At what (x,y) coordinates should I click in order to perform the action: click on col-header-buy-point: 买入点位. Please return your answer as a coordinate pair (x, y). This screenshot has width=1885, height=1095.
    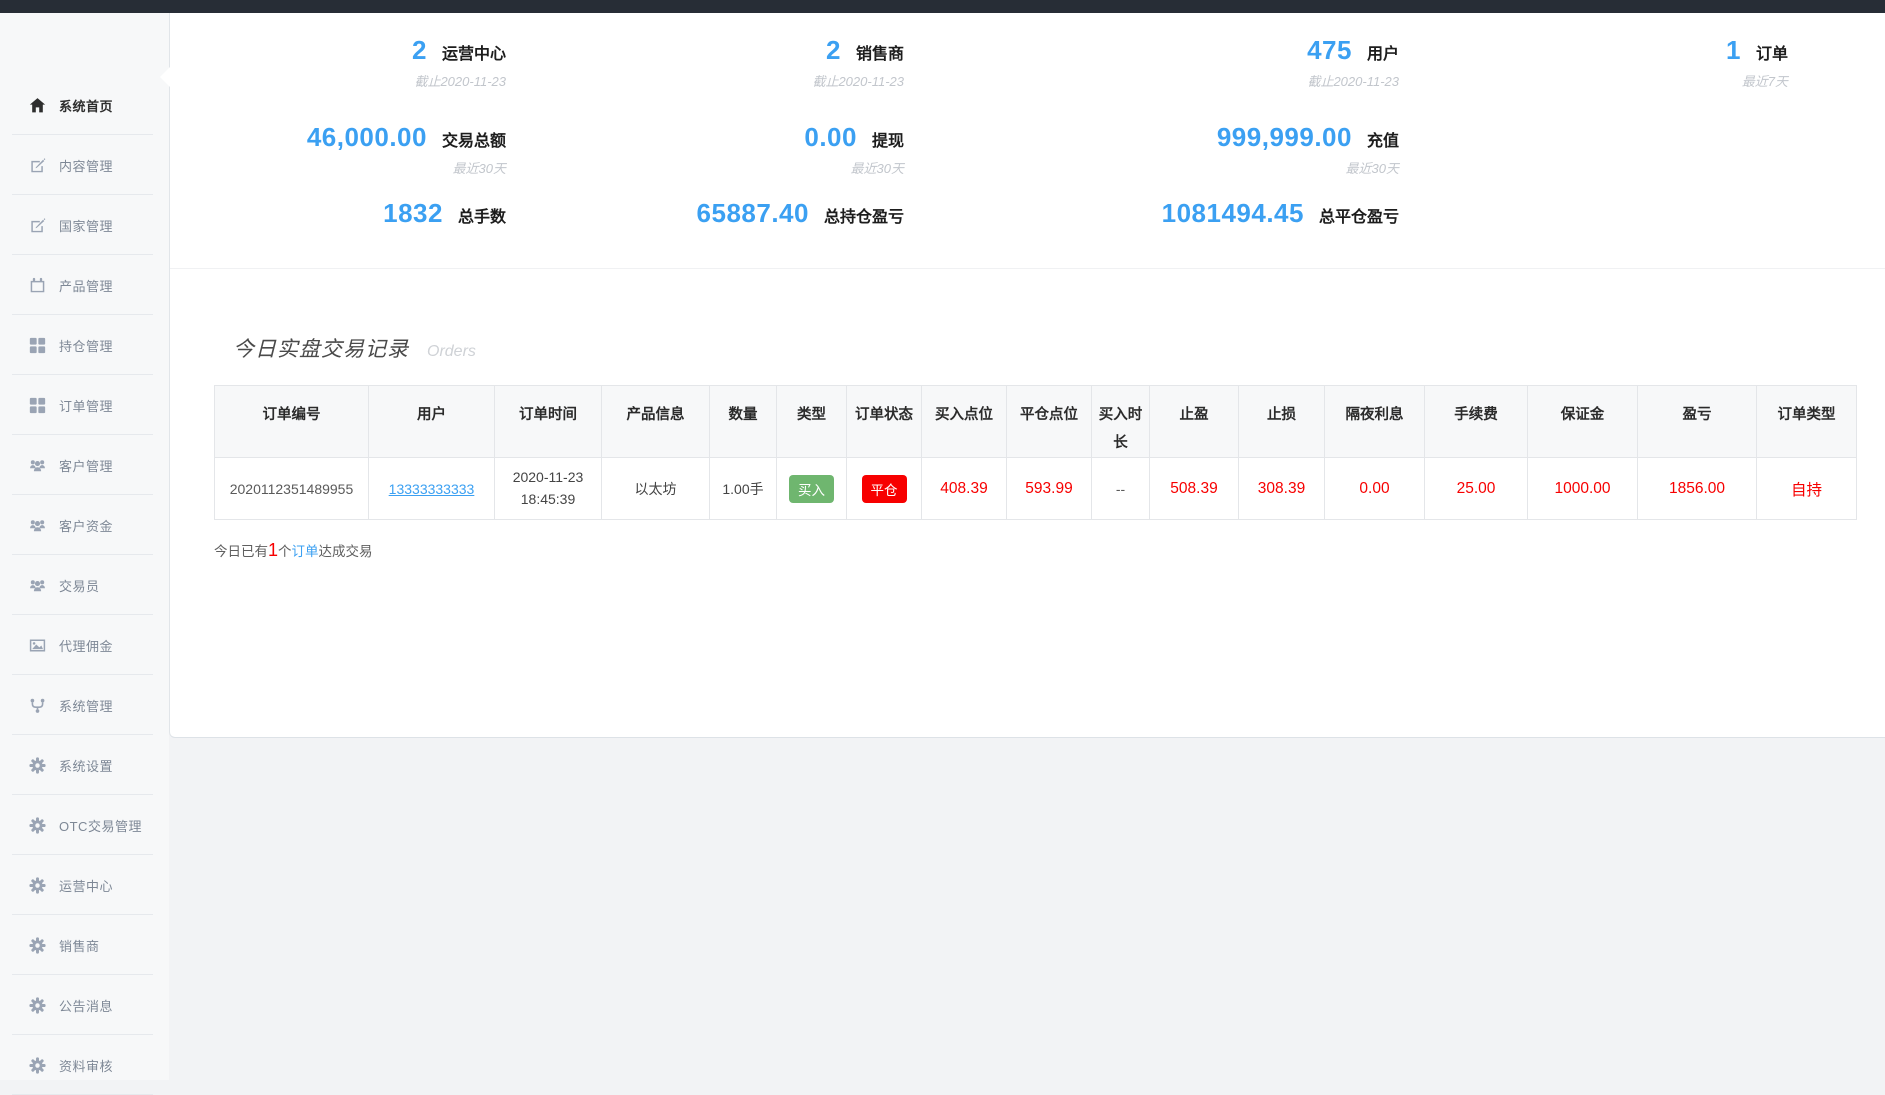
    Looking at the image, I should click on (964, 421).